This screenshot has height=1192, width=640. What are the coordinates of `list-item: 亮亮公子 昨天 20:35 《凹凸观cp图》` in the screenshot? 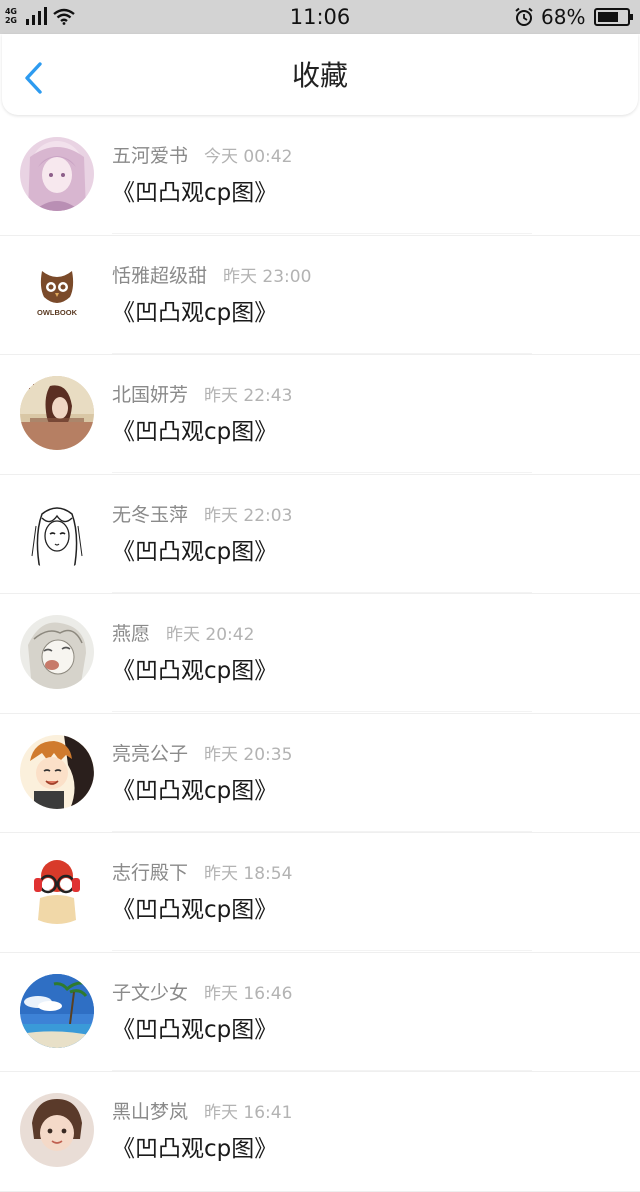 It's located at (320, 773).